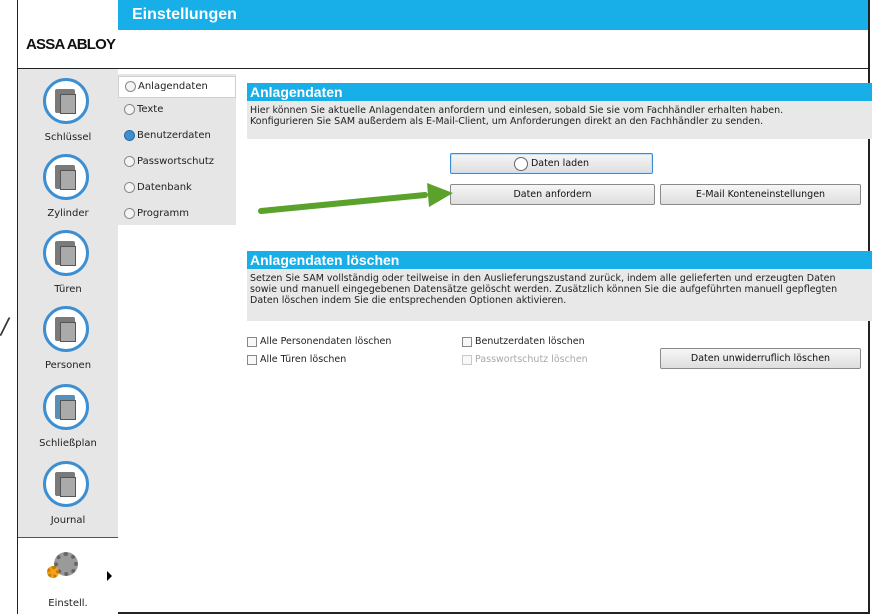 Image resolution: width=872 pixels, height=615 pixels. Describe the element at coordinates (71, 44) in the screenshot. I see `assa-abloy-logo: ASSA ABLOY` at that location.